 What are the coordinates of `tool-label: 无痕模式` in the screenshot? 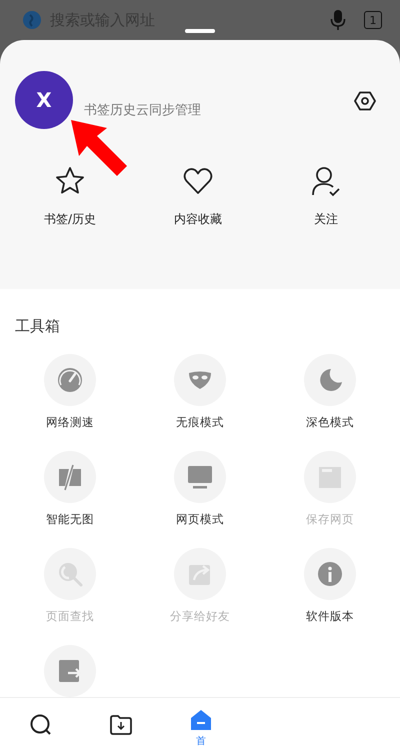 It's located at (200, 422).